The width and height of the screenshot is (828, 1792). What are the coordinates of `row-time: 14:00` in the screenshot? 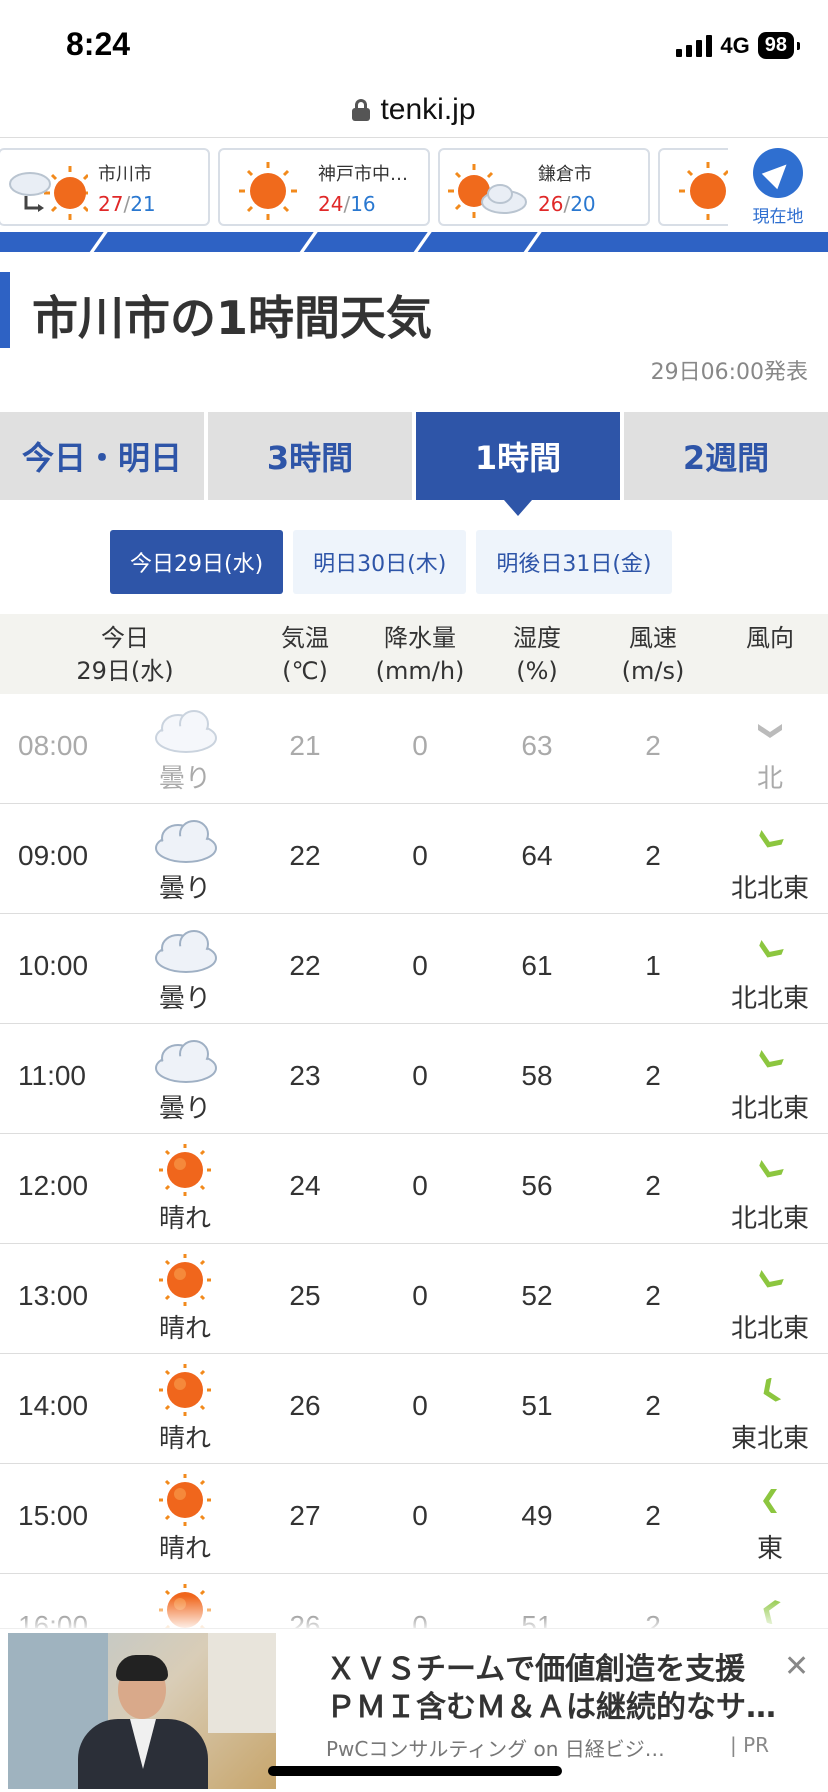 It's located at (53, 1405).